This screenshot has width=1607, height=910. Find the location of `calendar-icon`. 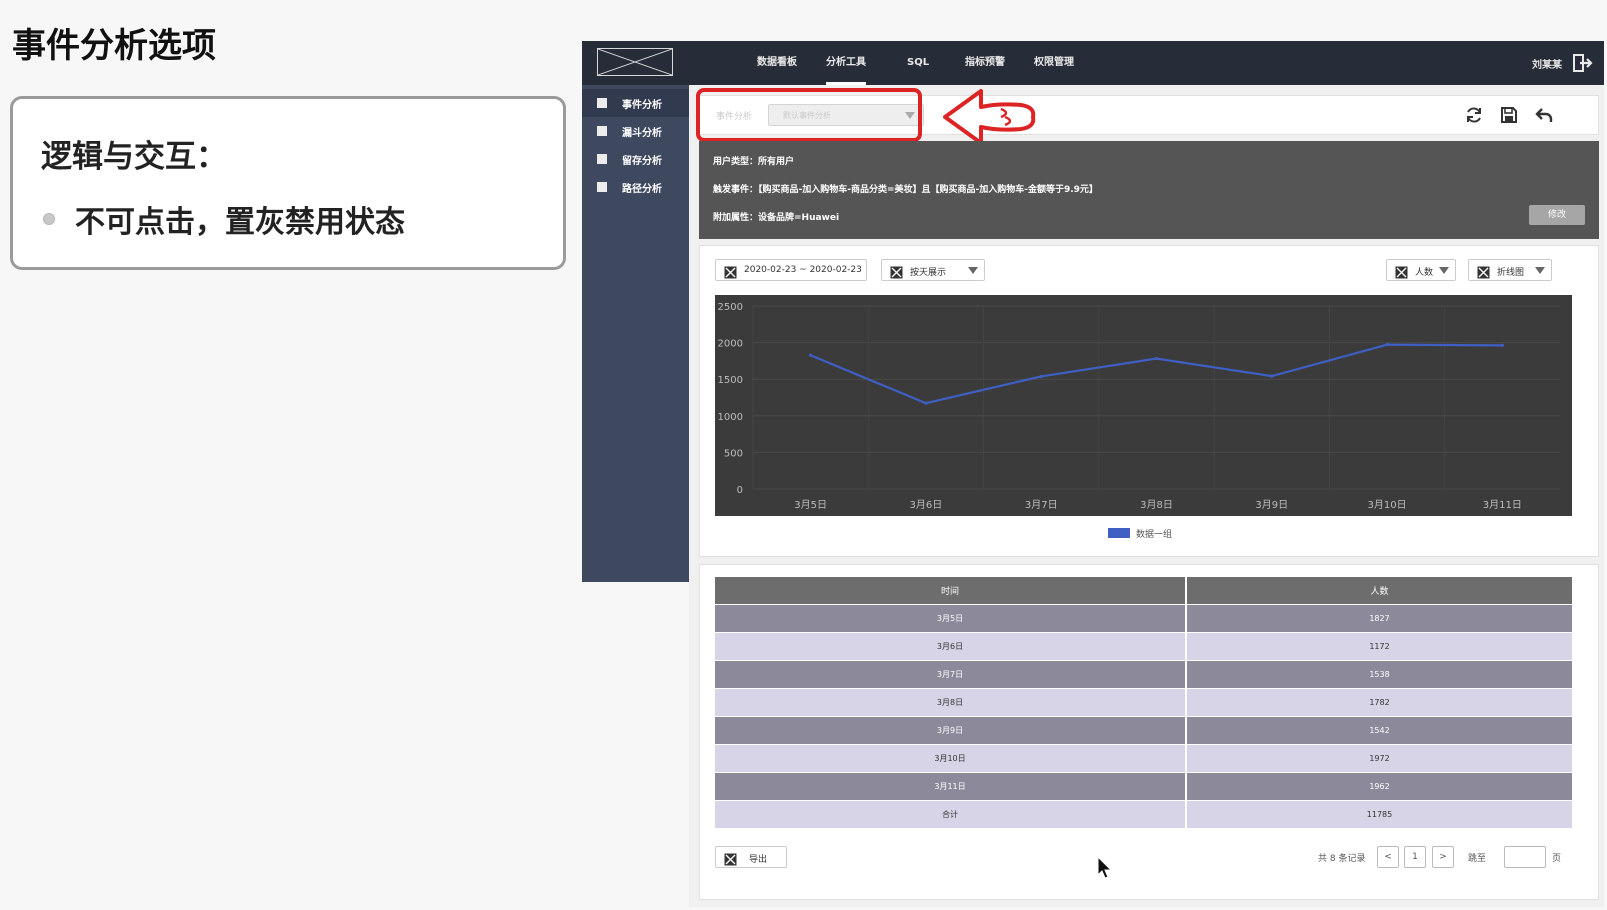

calendar-icon is located at coordinates (730, 271).